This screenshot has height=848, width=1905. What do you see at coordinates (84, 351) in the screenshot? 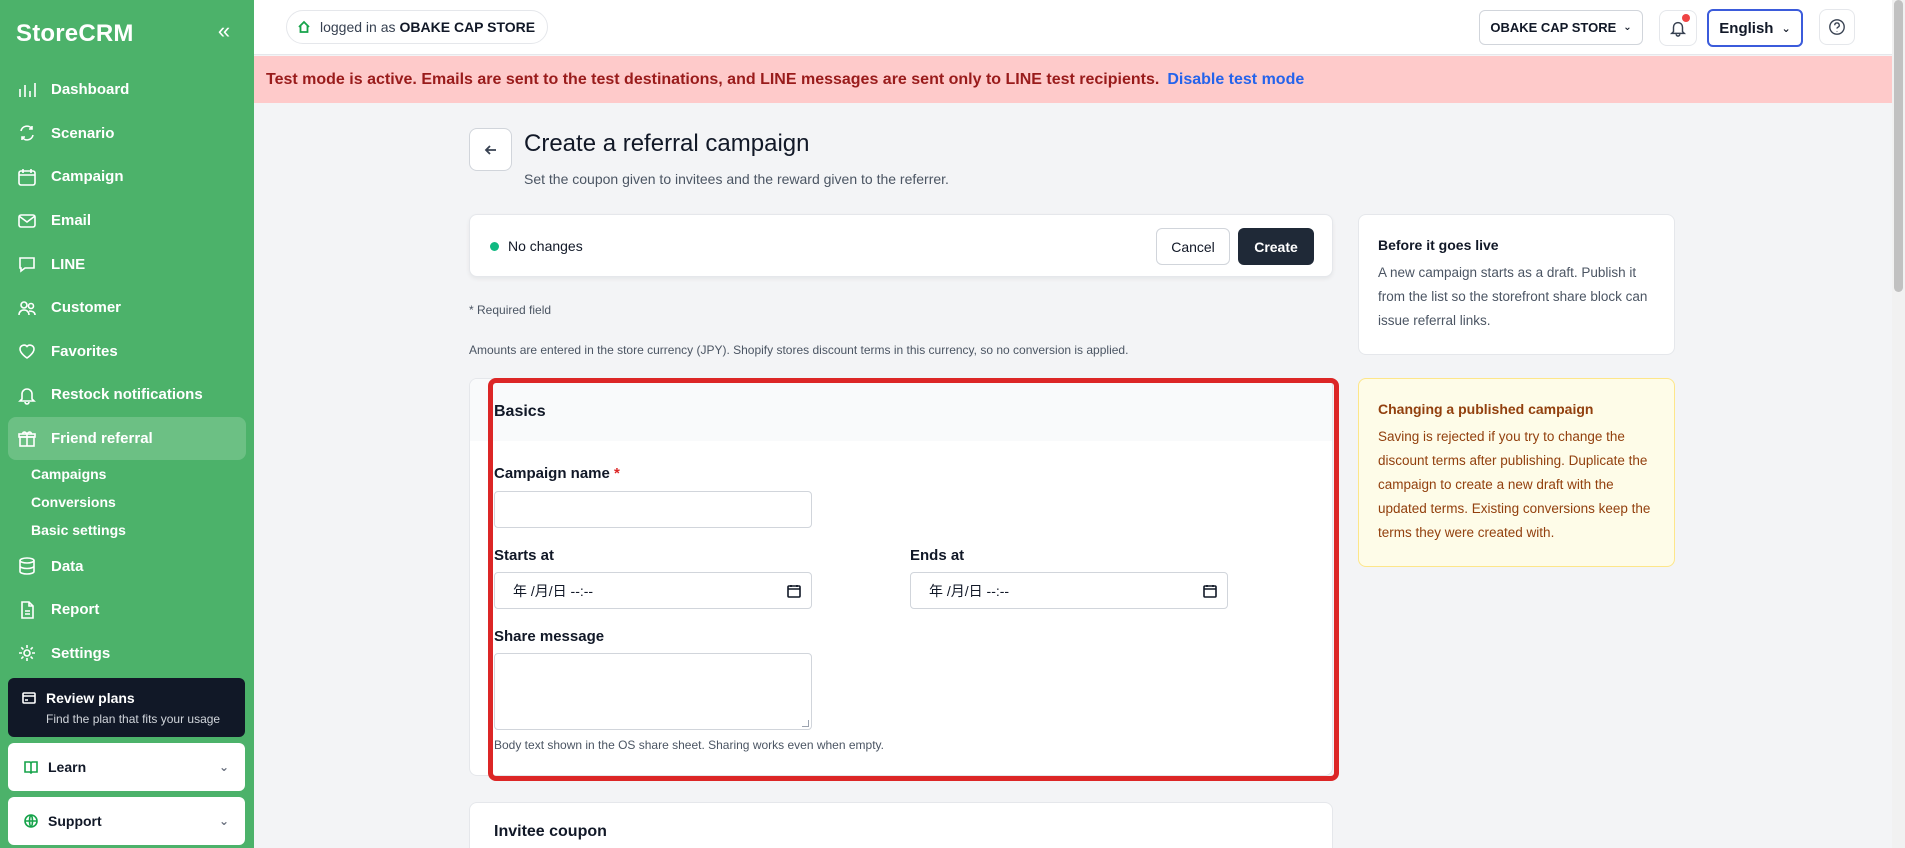
I see `sidebar-item-label: Favorites` at bounding box center [84, 351].